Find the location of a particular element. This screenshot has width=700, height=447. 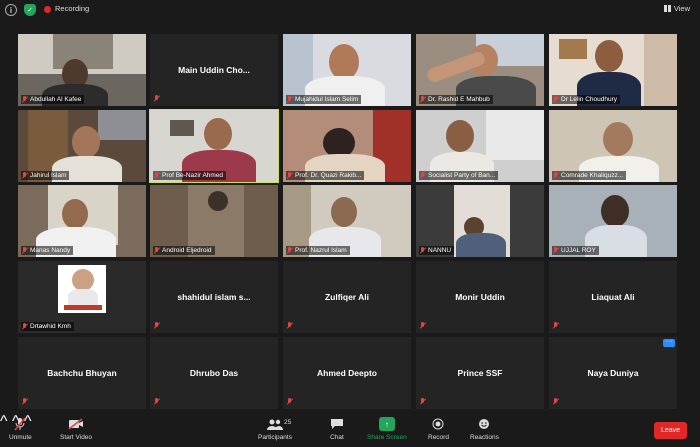

participant-name-label: Dr Lelin Choudhury is located at coordinates (586, 99).